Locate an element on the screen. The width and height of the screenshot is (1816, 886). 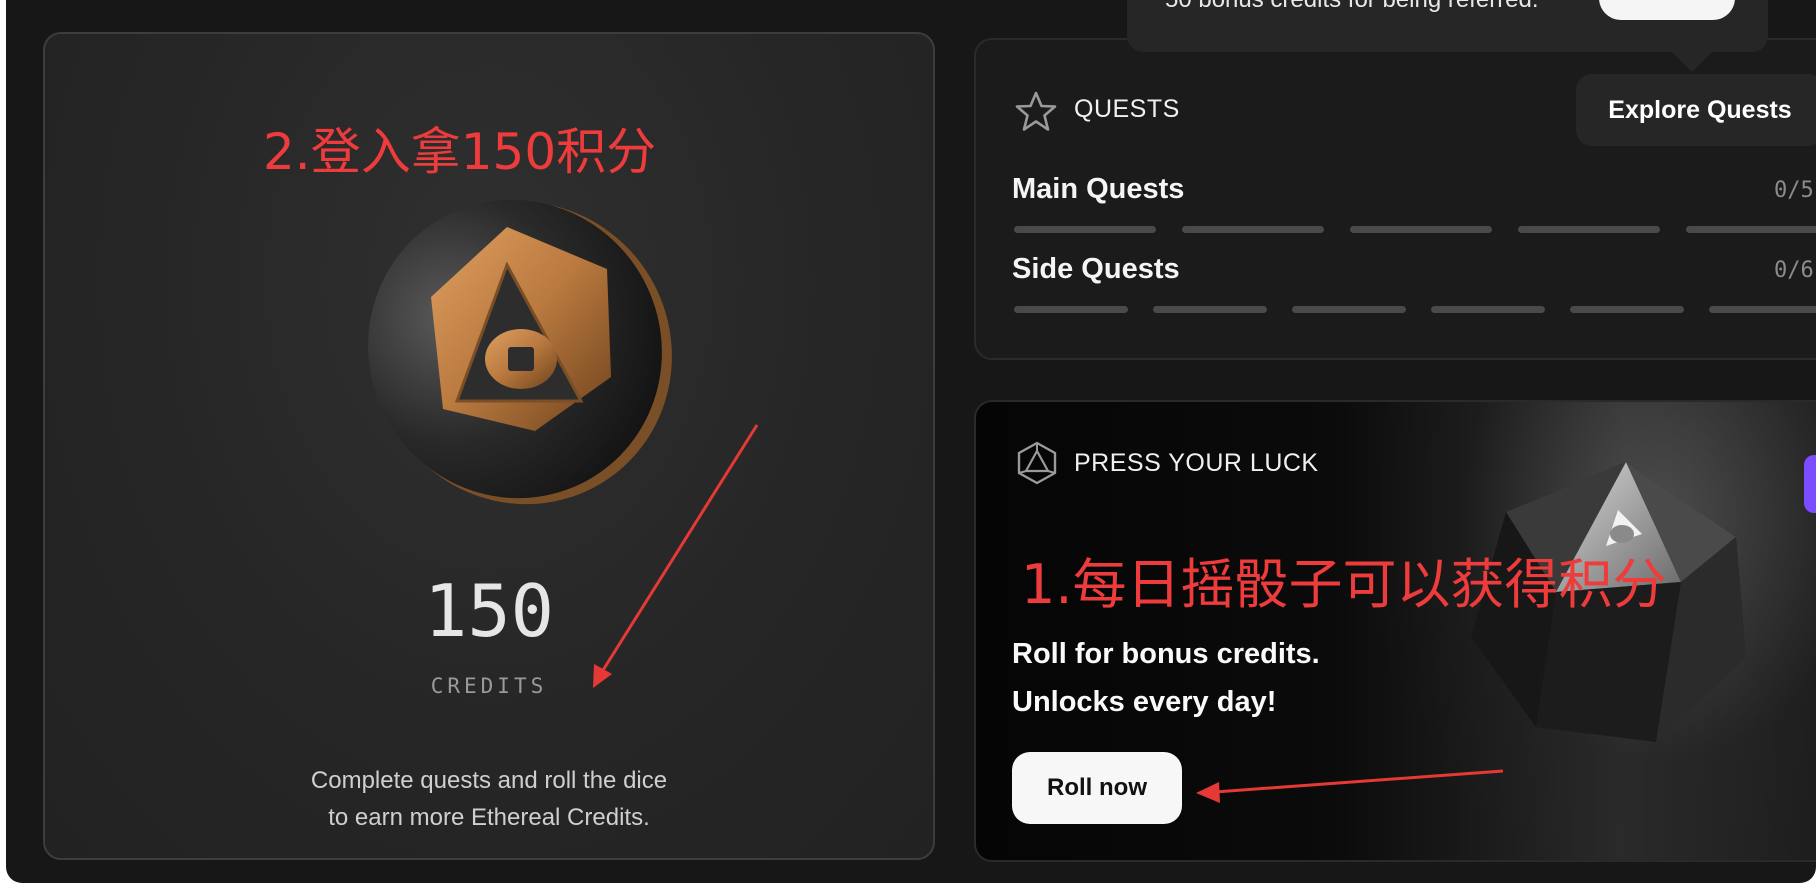
annotation-daily-dice: 1.每日摇骰子可以获得积分 is located at coordinates (1344, 584).